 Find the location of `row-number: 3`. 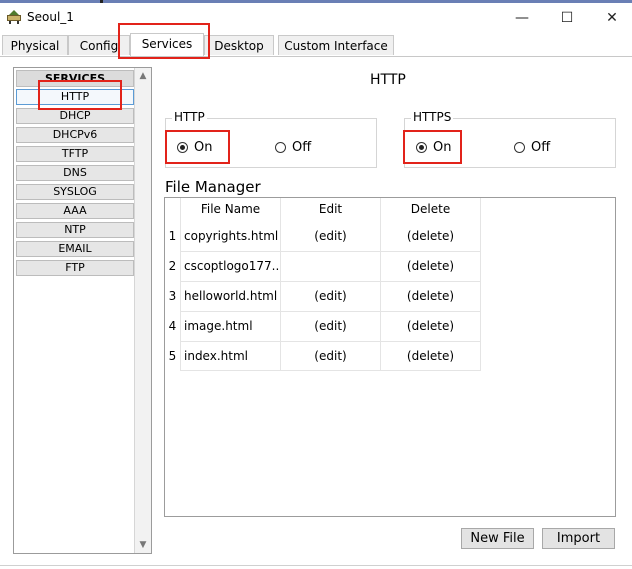

row-number: 3 is located at coordinates (172, 296).